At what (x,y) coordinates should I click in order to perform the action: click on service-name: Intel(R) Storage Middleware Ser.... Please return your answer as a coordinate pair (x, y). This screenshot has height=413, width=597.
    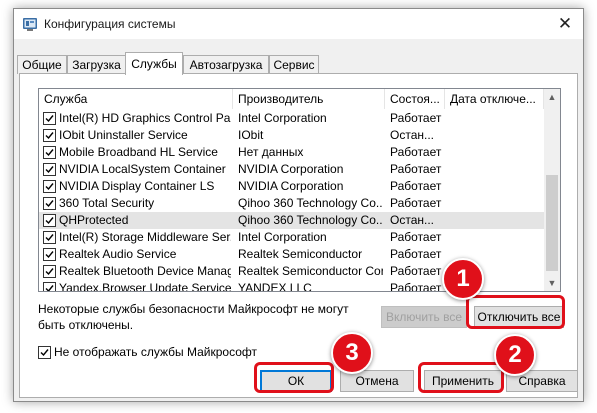
    Looking at the image, I should click on (145, 237).